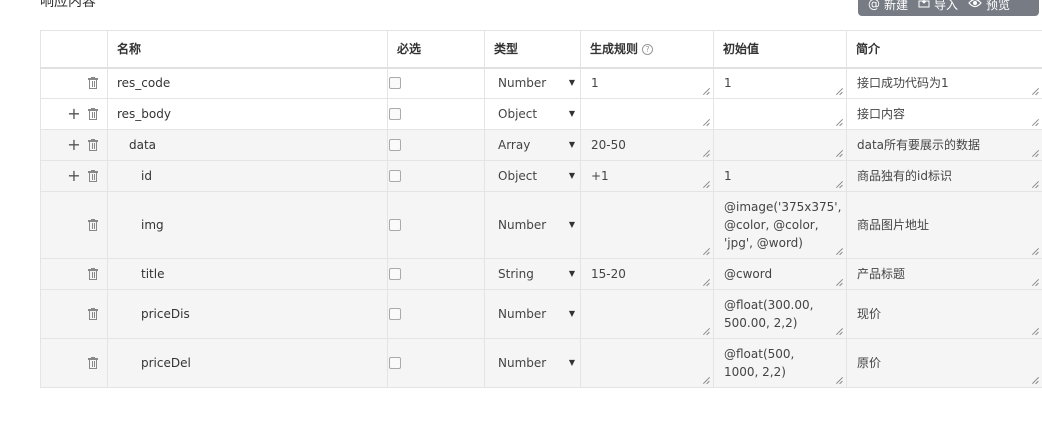 The width and height of the screenshot is (1042, 432). What do you see at coordinates (944, 176) in the screenshot?
I see `desc-input: 商品独有的id标识` at bounding box center [944, 176].